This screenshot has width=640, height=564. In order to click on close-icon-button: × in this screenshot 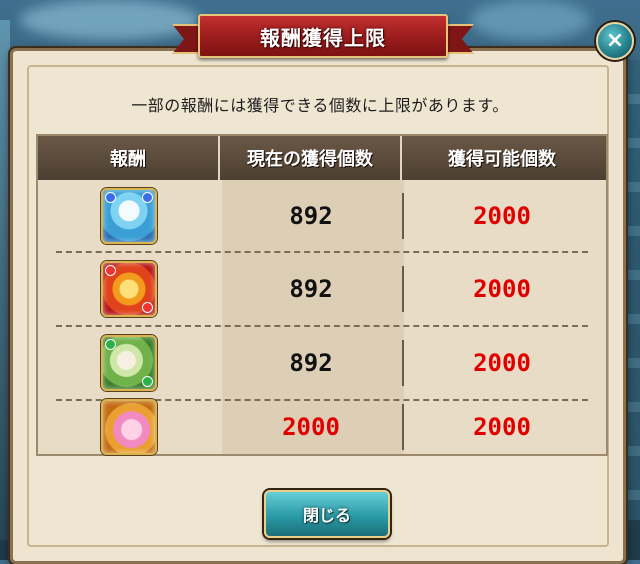, I will do `click(615, 41)`.